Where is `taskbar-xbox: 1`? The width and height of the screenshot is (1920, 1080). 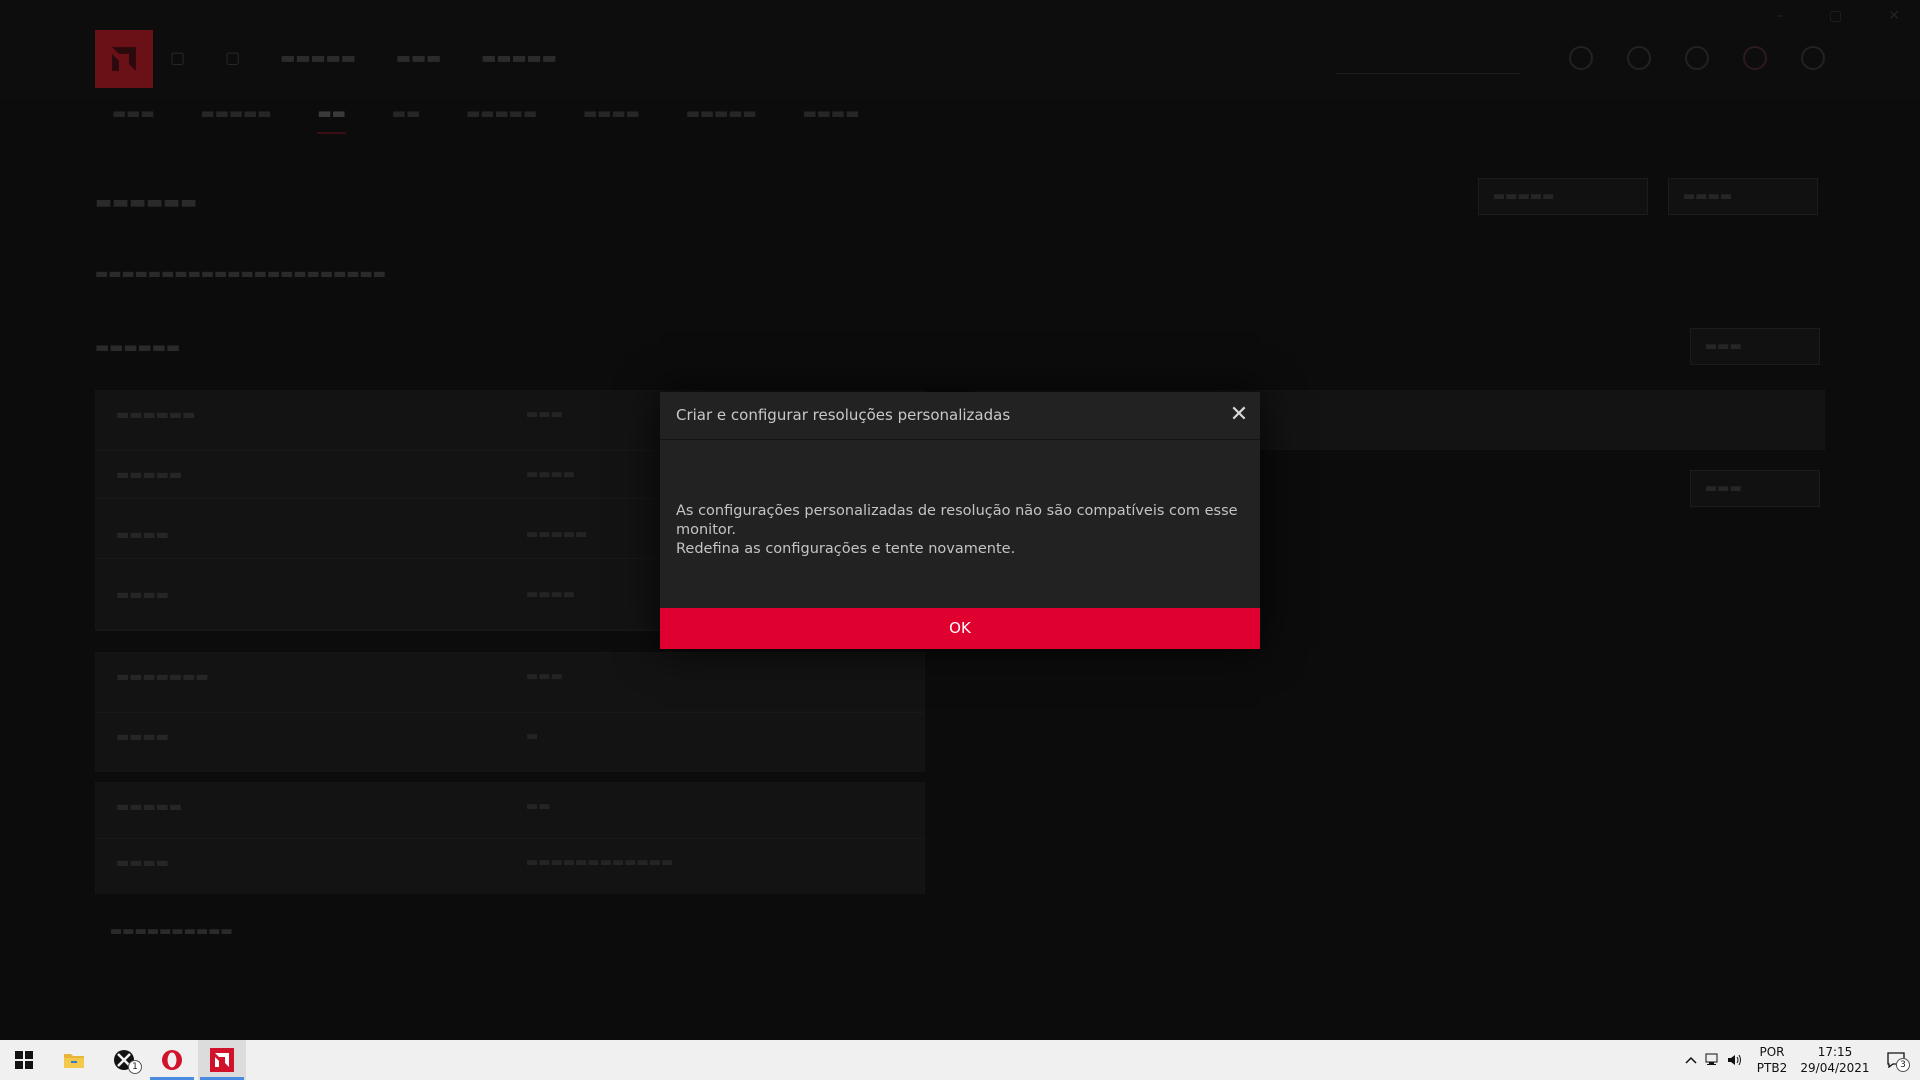 taskbar-xbox: 1 is located at coordinates (124, 1060).